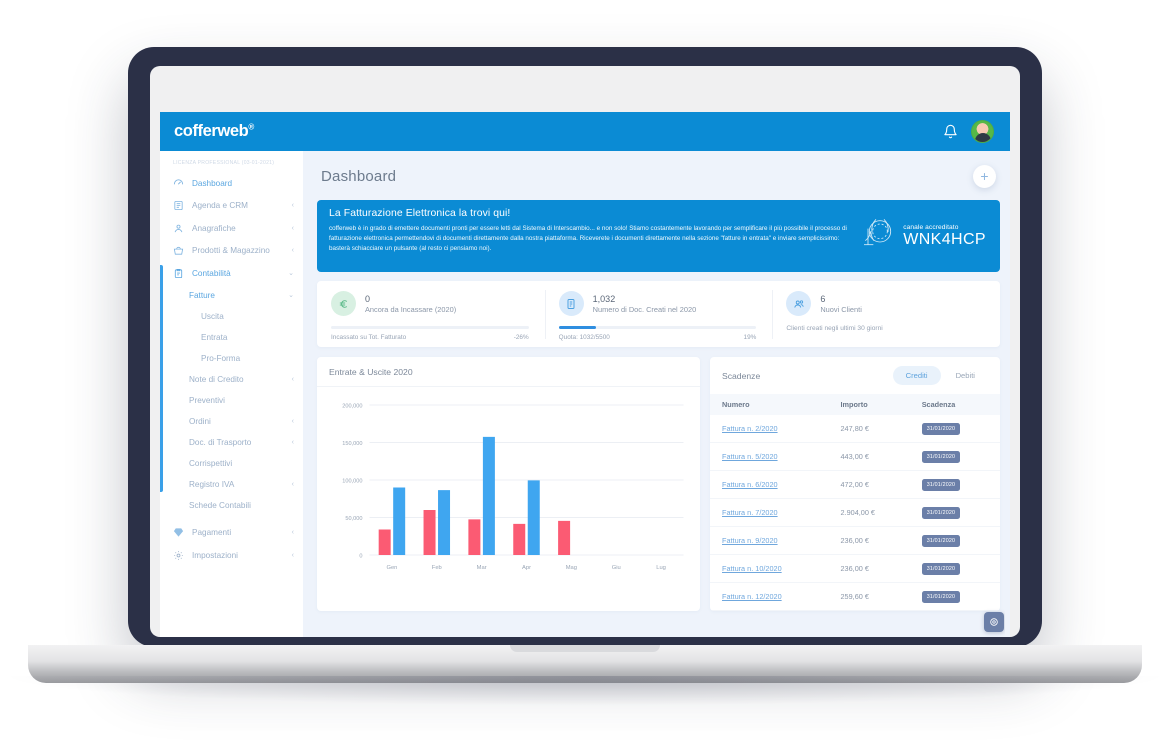  What do you see at coordinates (950, 131) in the screenshot?
I see `bell-icon` at bounding box center [950, 131].